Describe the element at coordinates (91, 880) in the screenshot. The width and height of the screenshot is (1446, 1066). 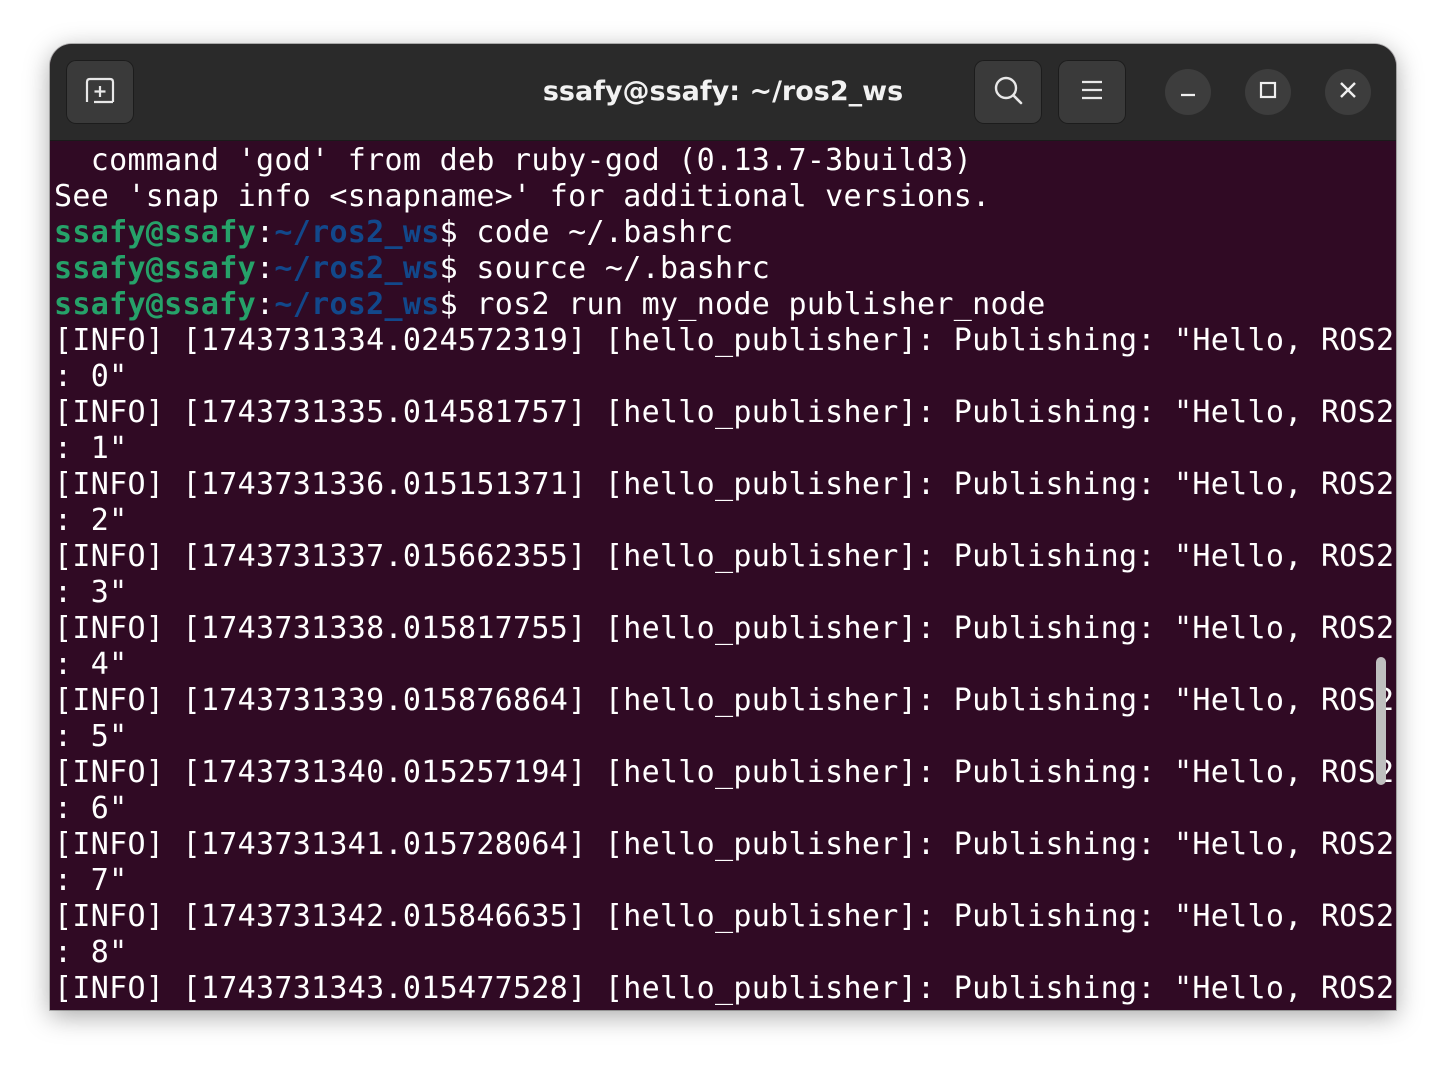
I see `output-line: : 7"` at that location.